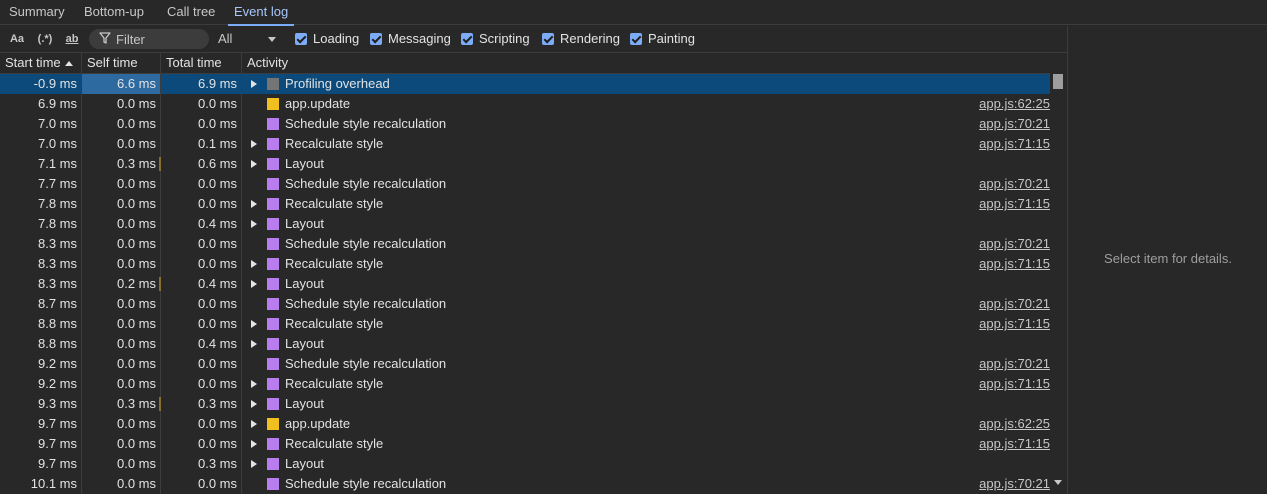 This screenshot has height=494, width=1267. Describe the element at coordinates (37, 12) in the screenshot. I see `tab-summary: Summary` at that location.